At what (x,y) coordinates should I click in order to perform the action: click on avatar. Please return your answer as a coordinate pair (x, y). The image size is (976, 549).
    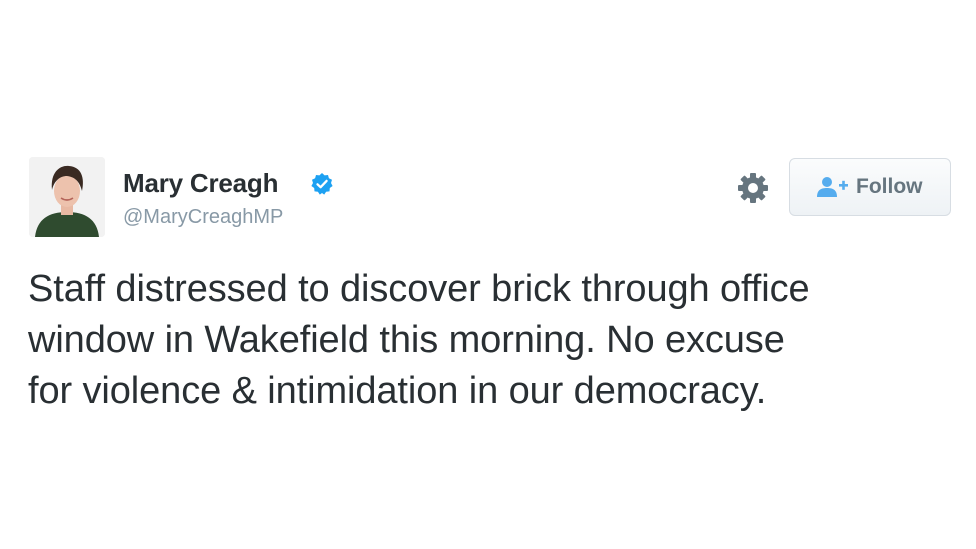
    Looking at the image, I should click on (67, 197).